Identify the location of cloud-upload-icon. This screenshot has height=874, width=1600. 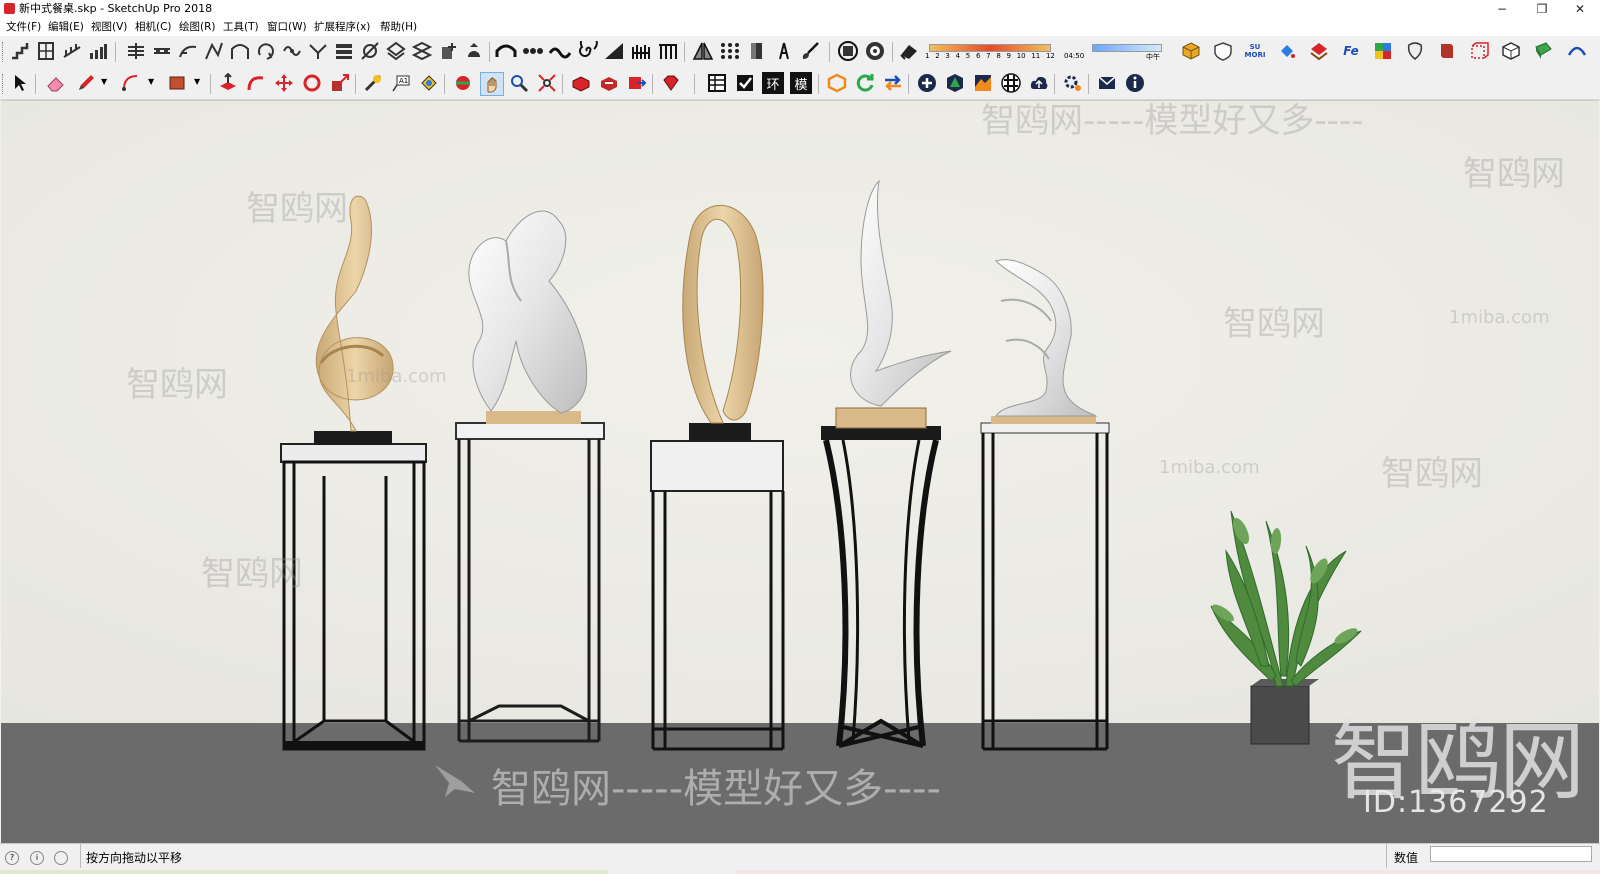
(1039, 83).